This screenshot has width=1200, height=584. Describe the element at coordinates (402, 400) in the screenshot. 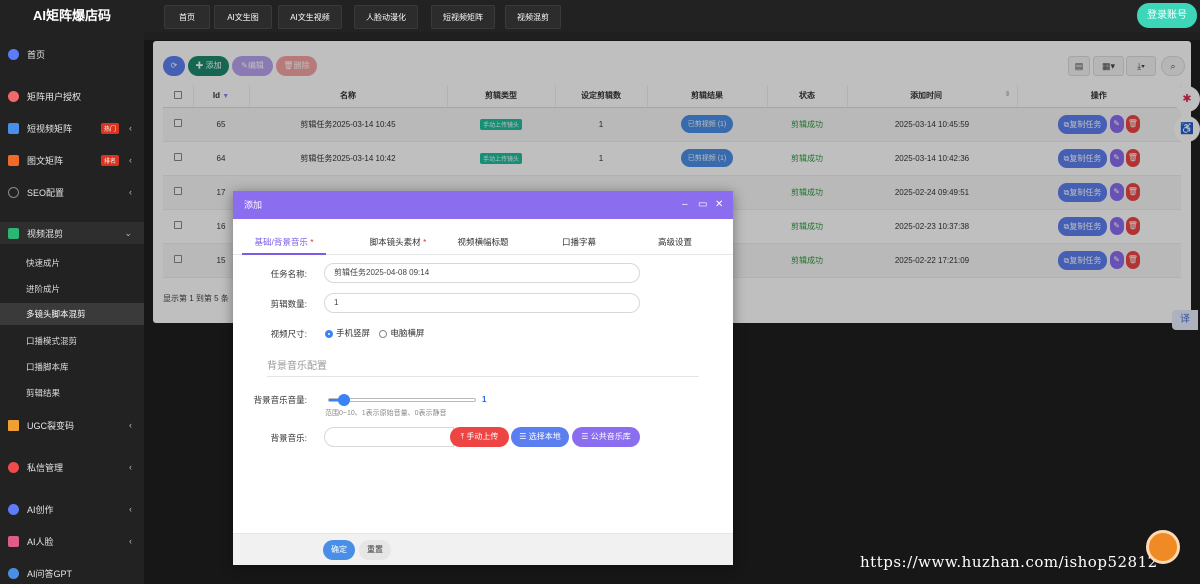

I see `volume-slider` at that location.